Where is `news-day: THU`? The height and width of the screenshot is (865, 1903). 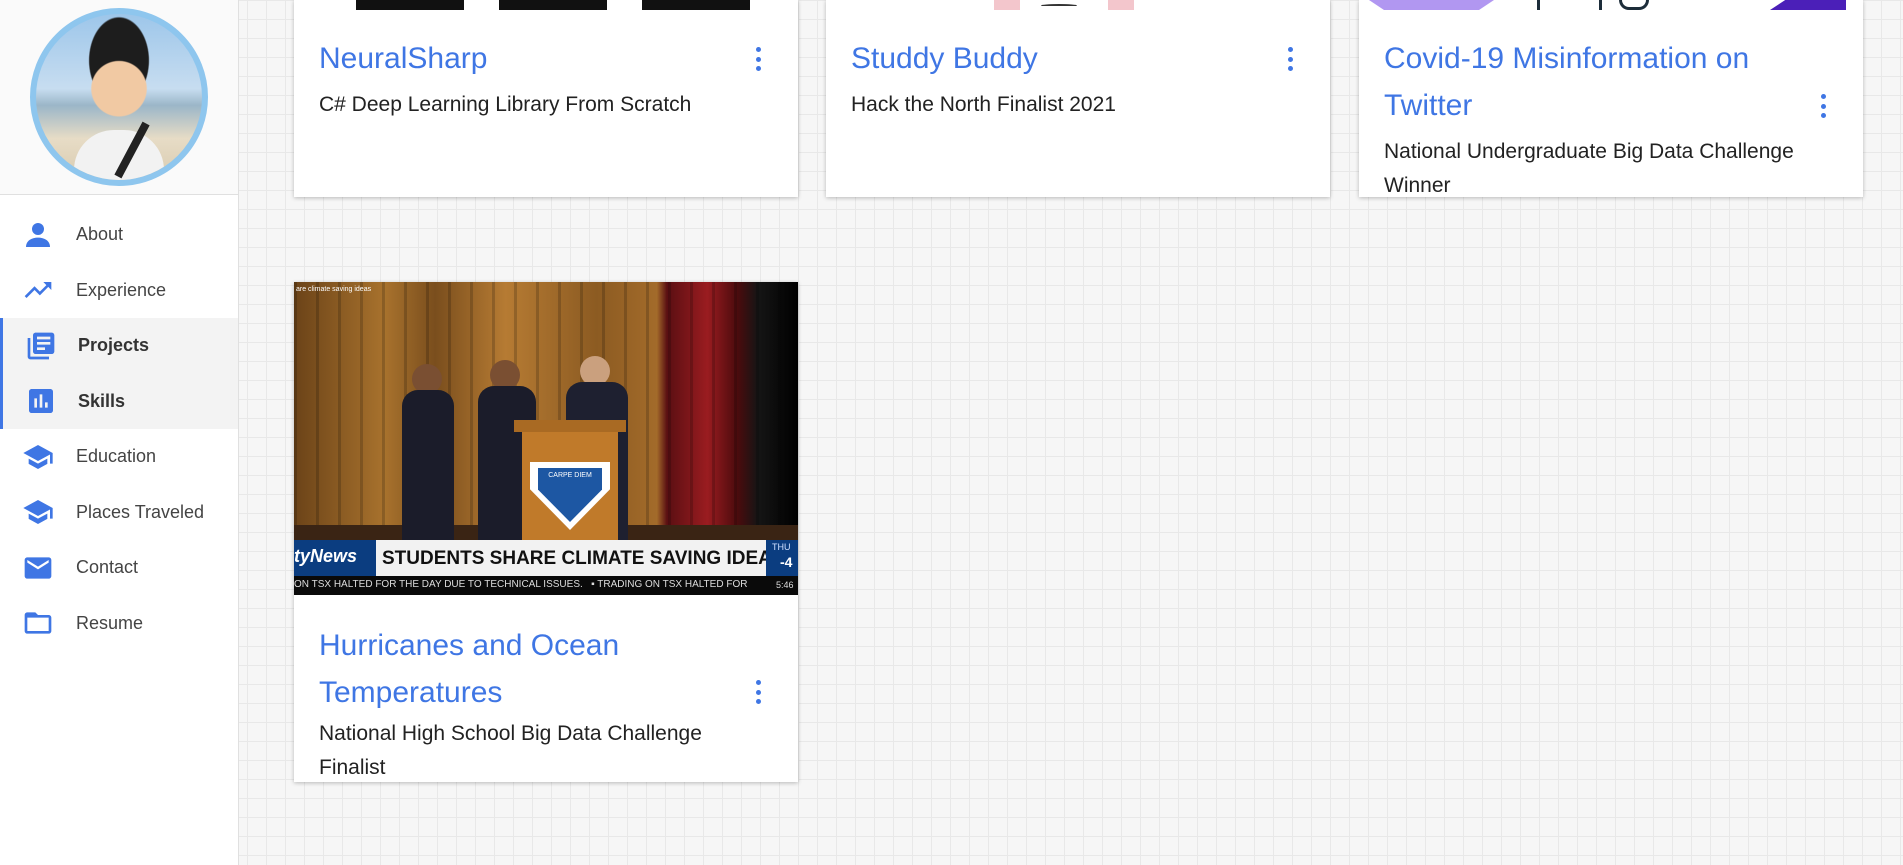
news-day: THU is located at coordinates (781, 547).